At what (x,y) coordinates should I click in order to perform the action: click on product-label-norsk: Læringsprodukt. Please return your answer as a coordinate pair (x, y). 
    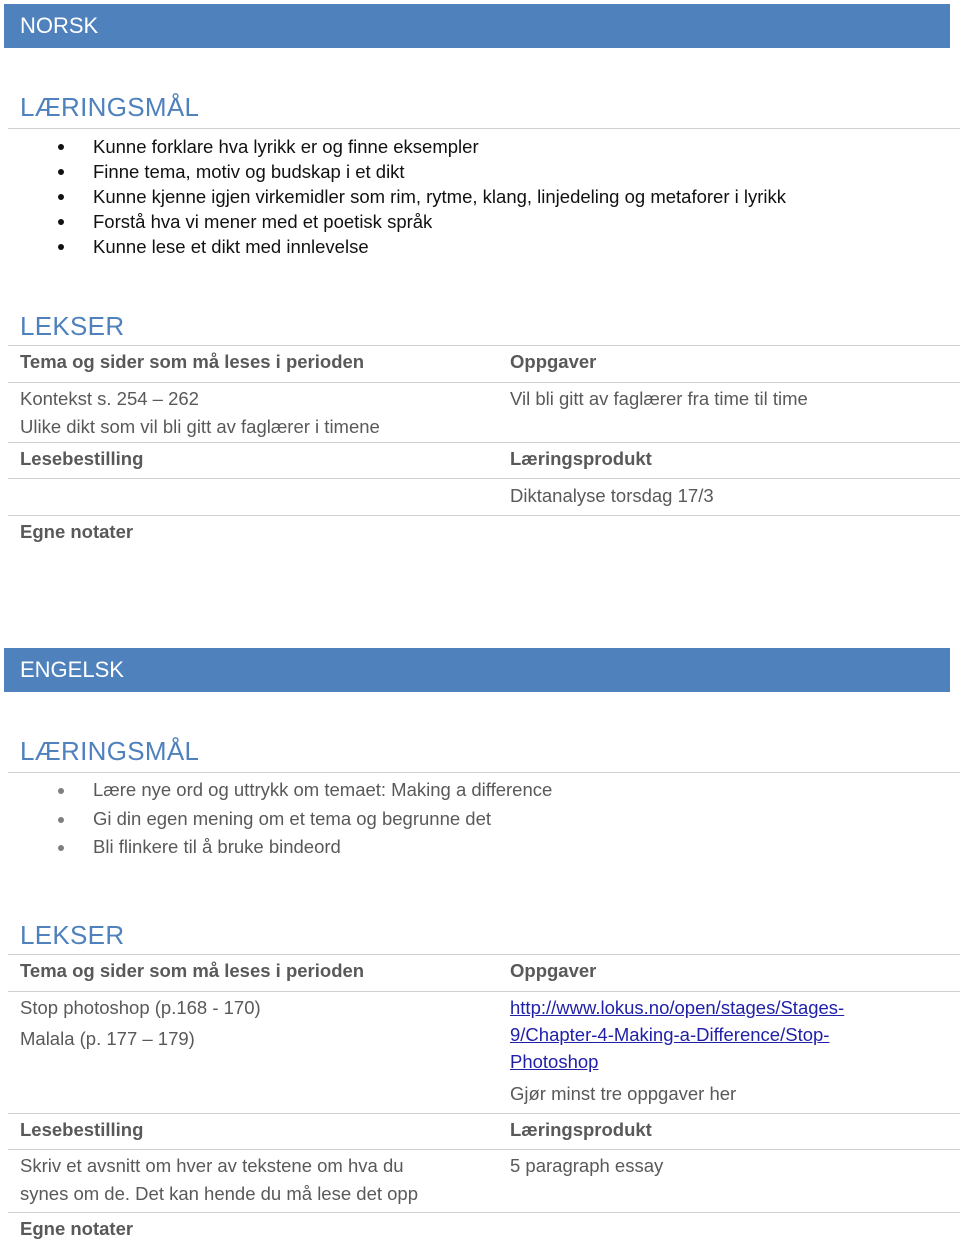
    Looking at the image, I should click on (581, 458).